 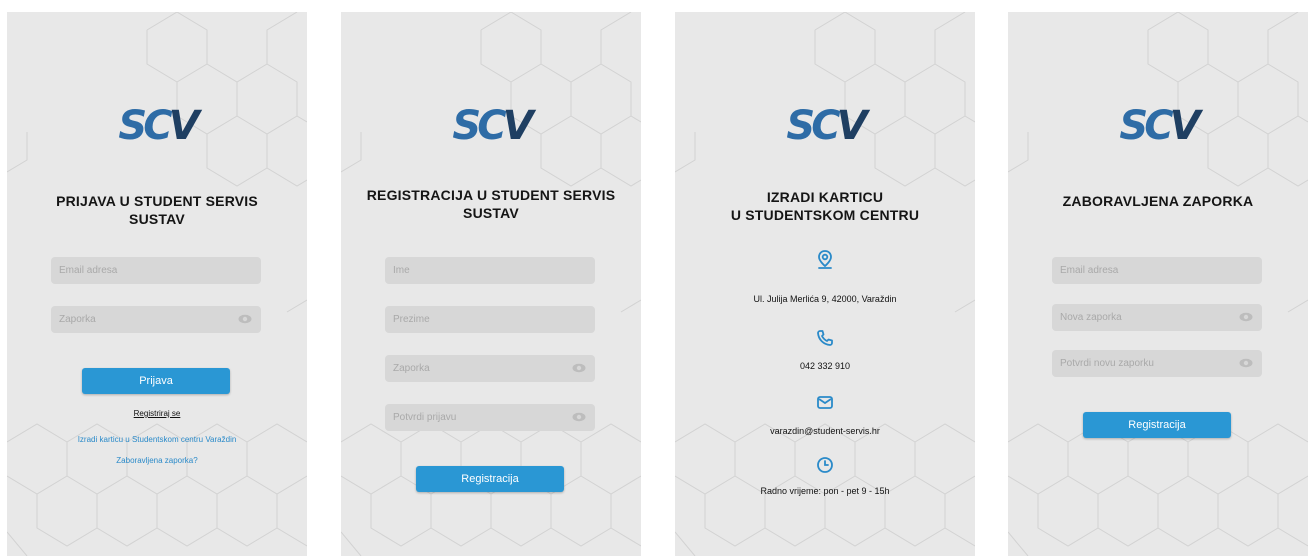 What do you see at coordinates (425, 417) in the screenshot?
I see `confirm-password-placeholder: Potvrdi prijavu` at bounding box center [425, 417].